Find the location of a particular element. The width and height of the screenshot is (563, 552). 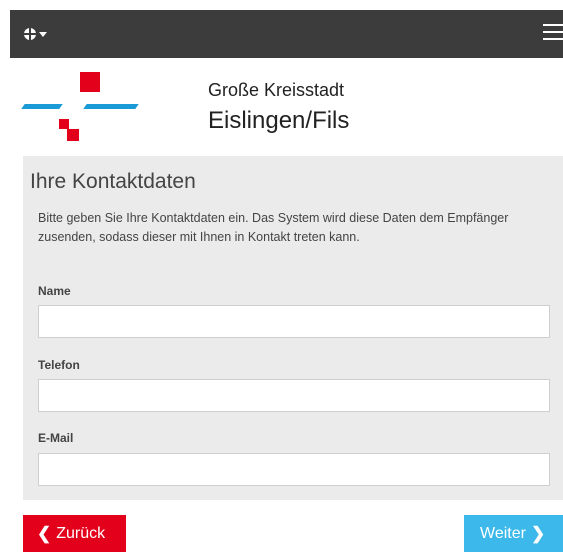

chevron-left-icon: ❮ is located at coordinates (44, 533).